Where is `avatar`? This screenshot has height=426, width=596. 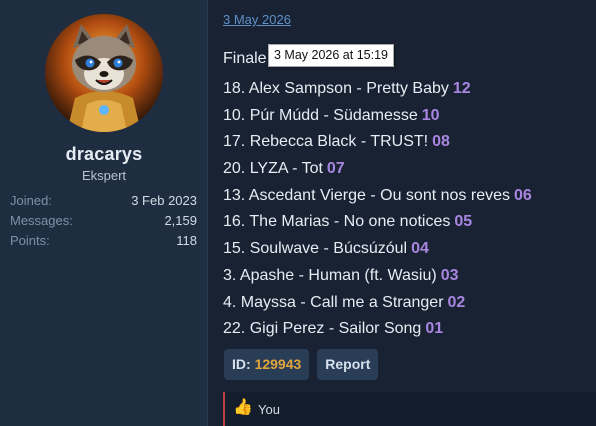 avatar is located at coordinates (104, 73).